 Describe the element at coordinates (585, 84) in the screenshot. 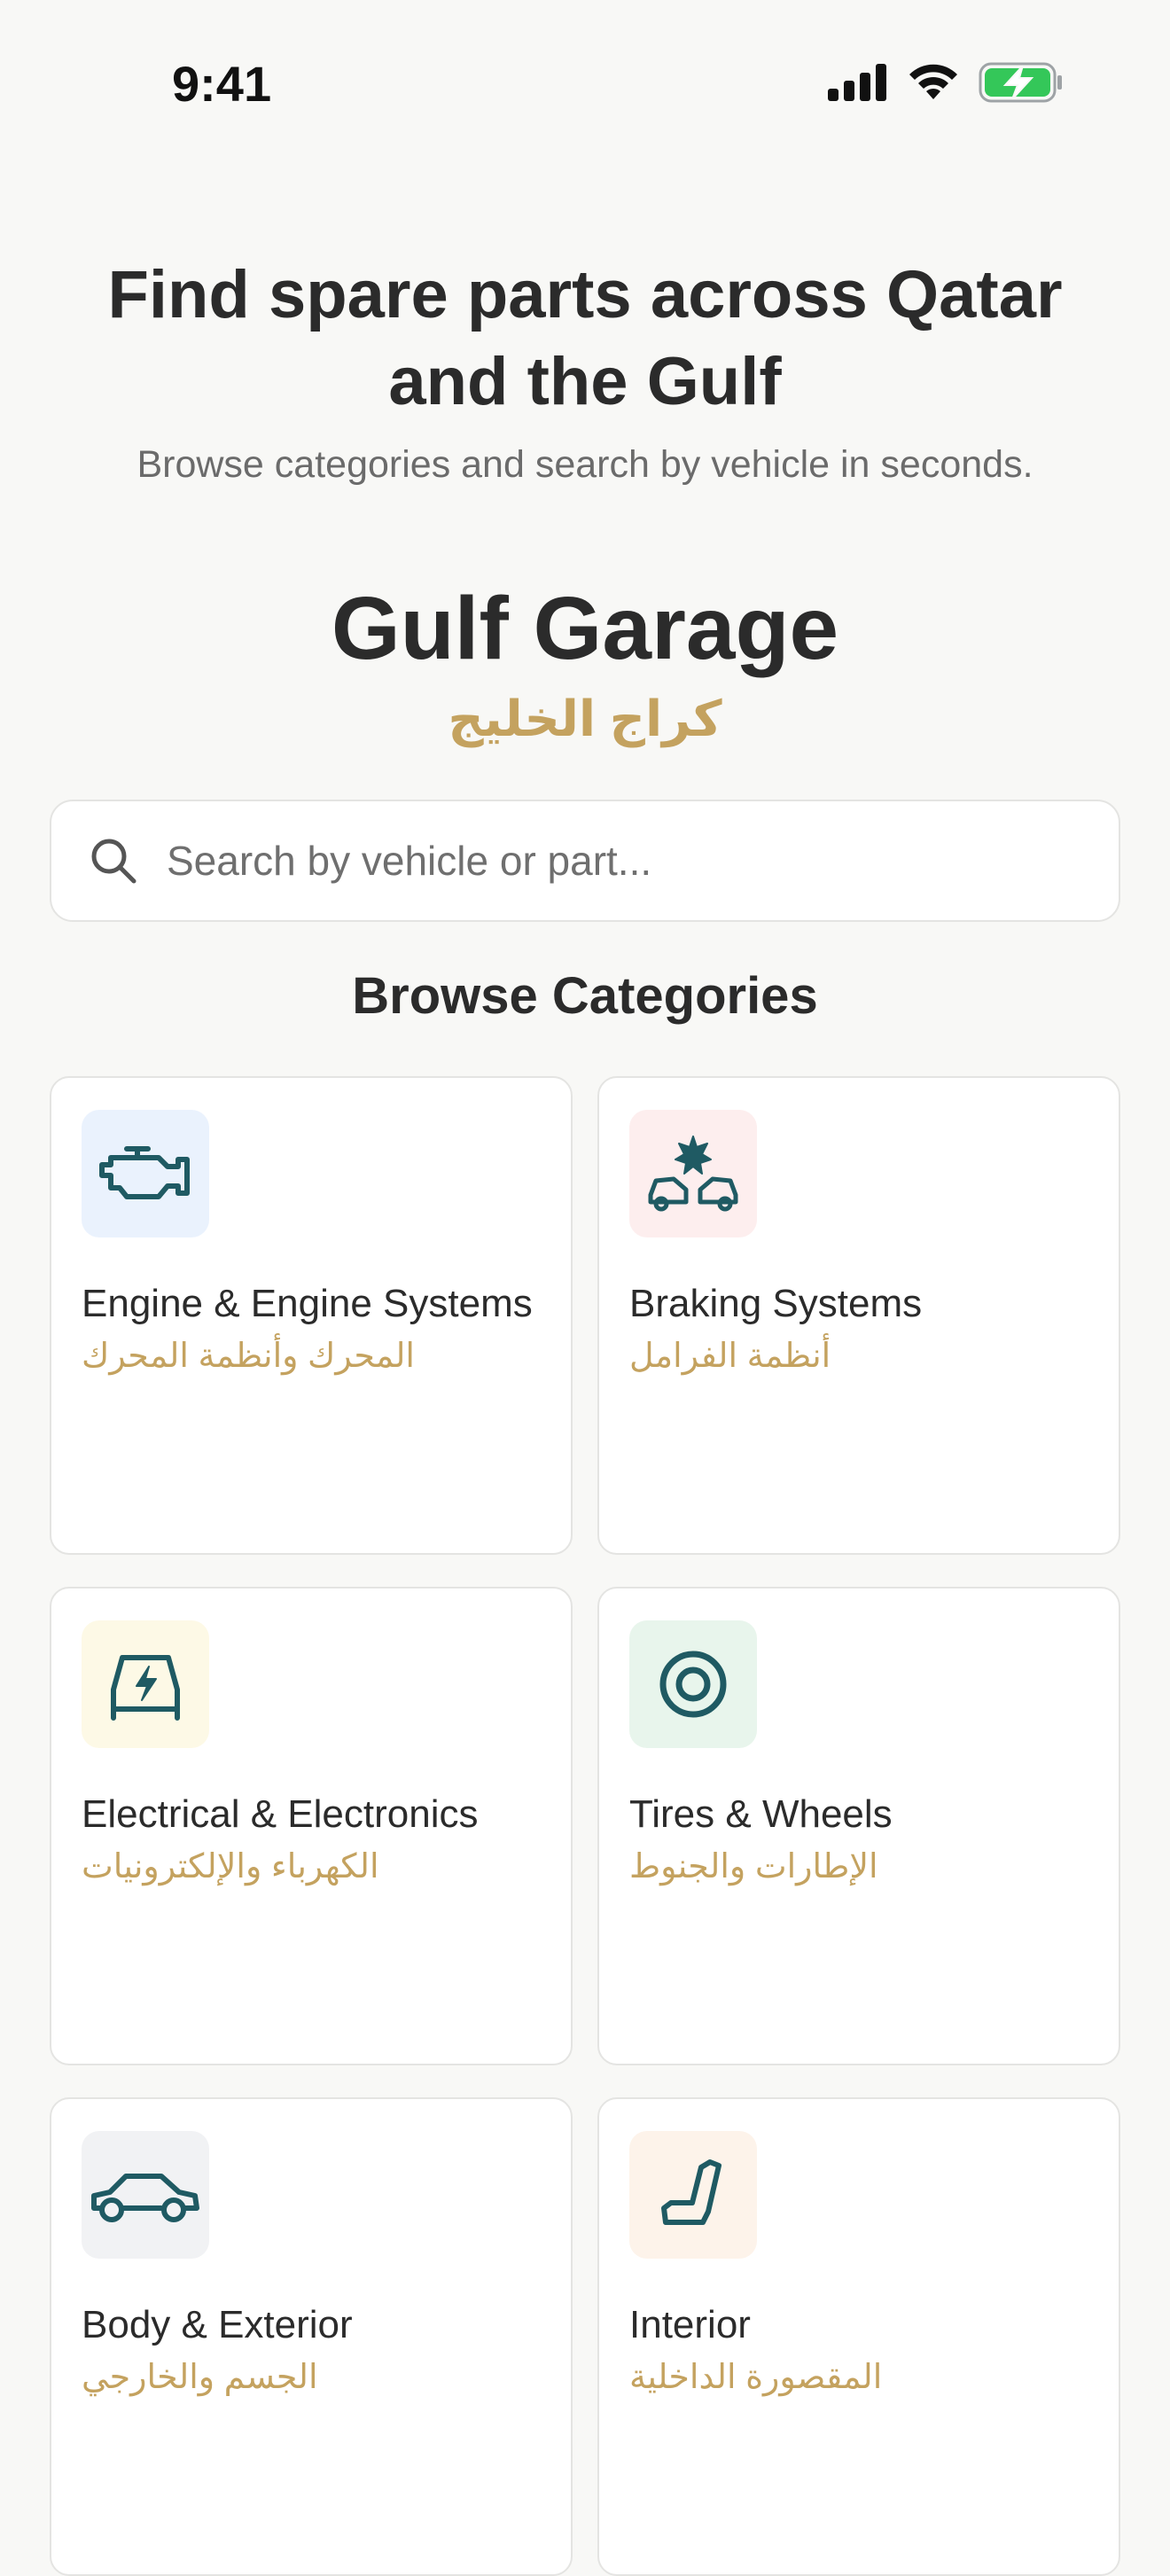

I see `status-bar: 9:41` at that location.